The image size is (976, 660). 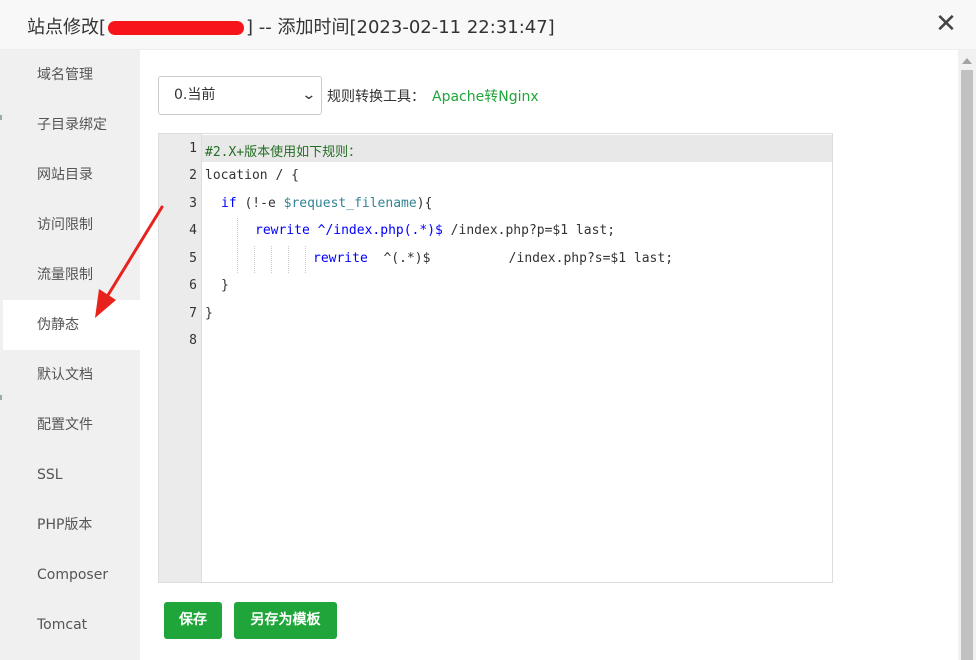 I want to click on scrollbar-thumb, so click(x=967, y=365).